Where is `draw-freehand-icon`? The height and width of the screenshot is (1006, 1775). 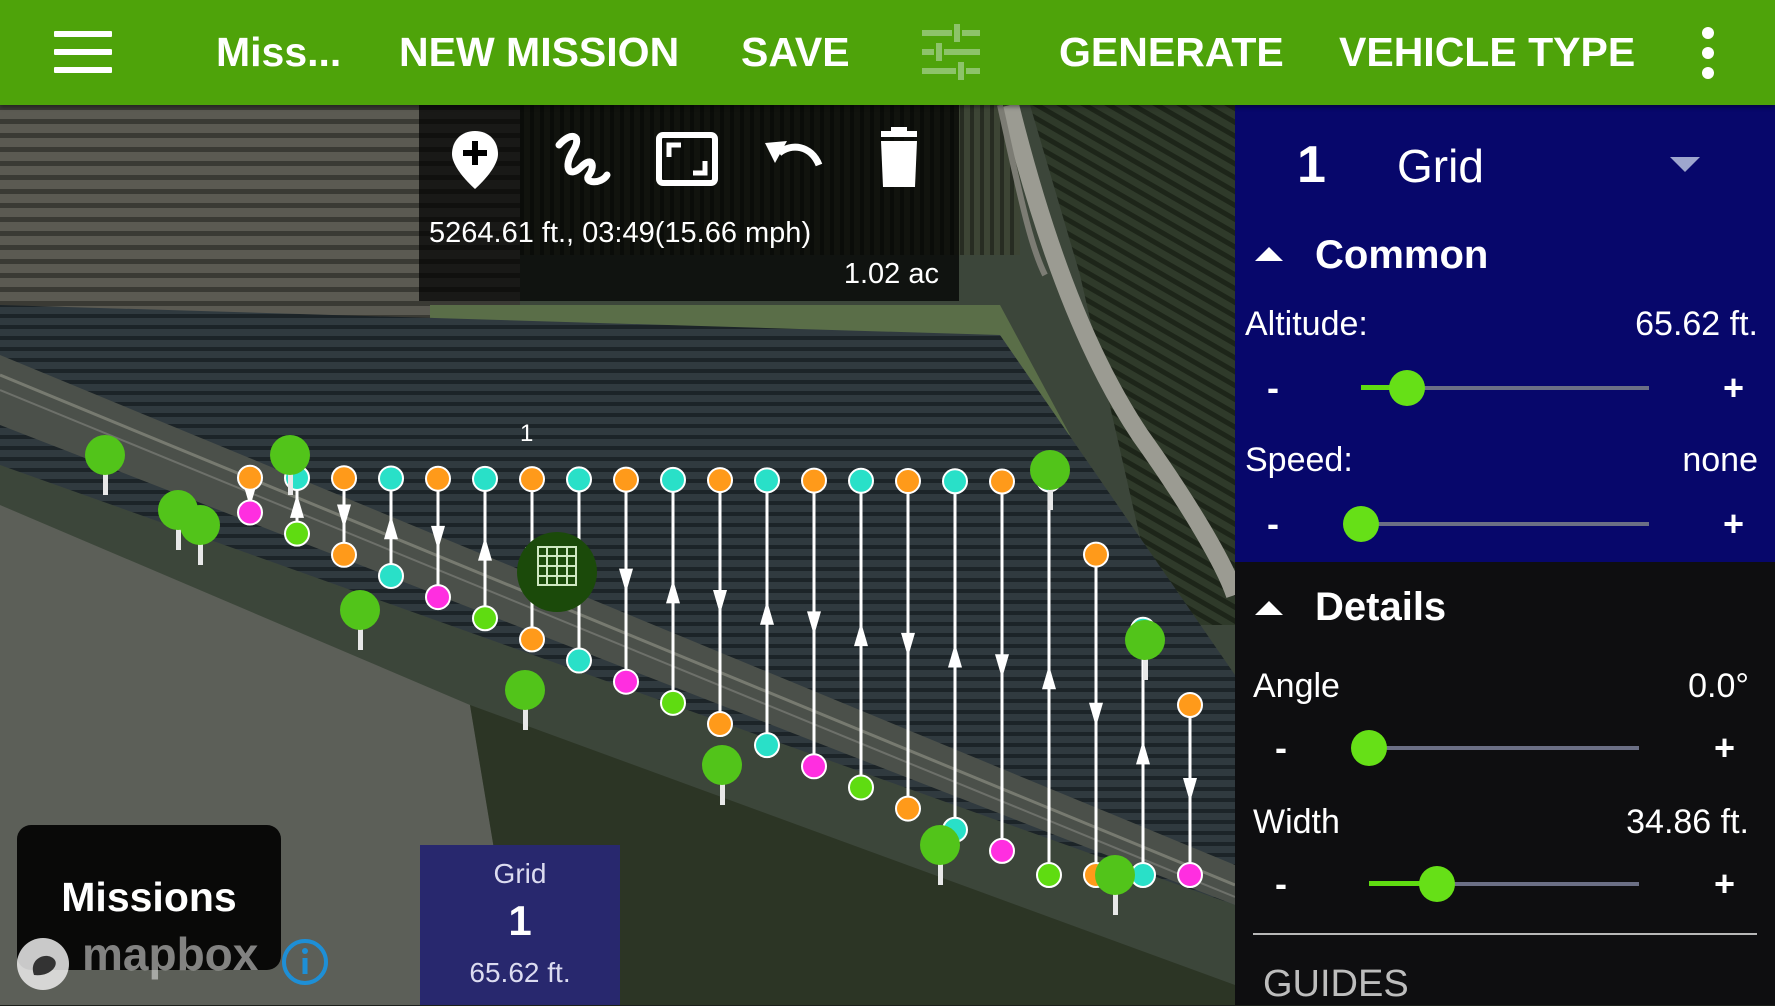 draw-freehand-icon is located at coordinates (581, 159).